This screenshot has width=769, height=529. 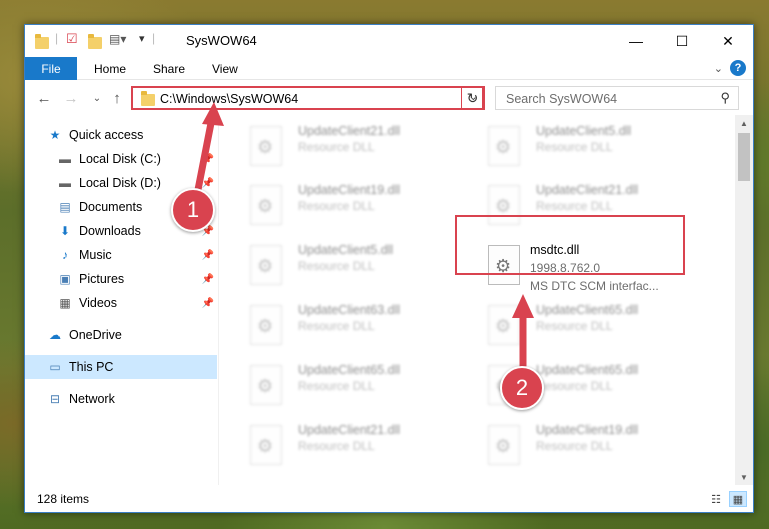 What do you see at coordinates (111, 207) in the screenshot?
I see `sidebar-item-label: Documents` at bounding box center [111, 207].